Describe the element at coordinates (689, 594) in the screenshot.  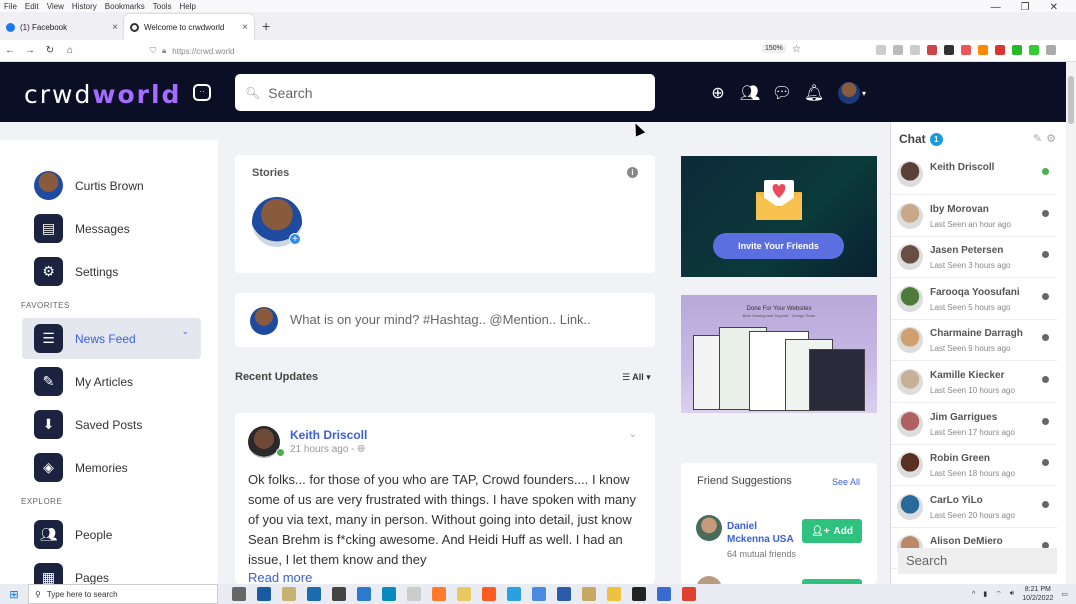
I see `chrome-icon` at that location.